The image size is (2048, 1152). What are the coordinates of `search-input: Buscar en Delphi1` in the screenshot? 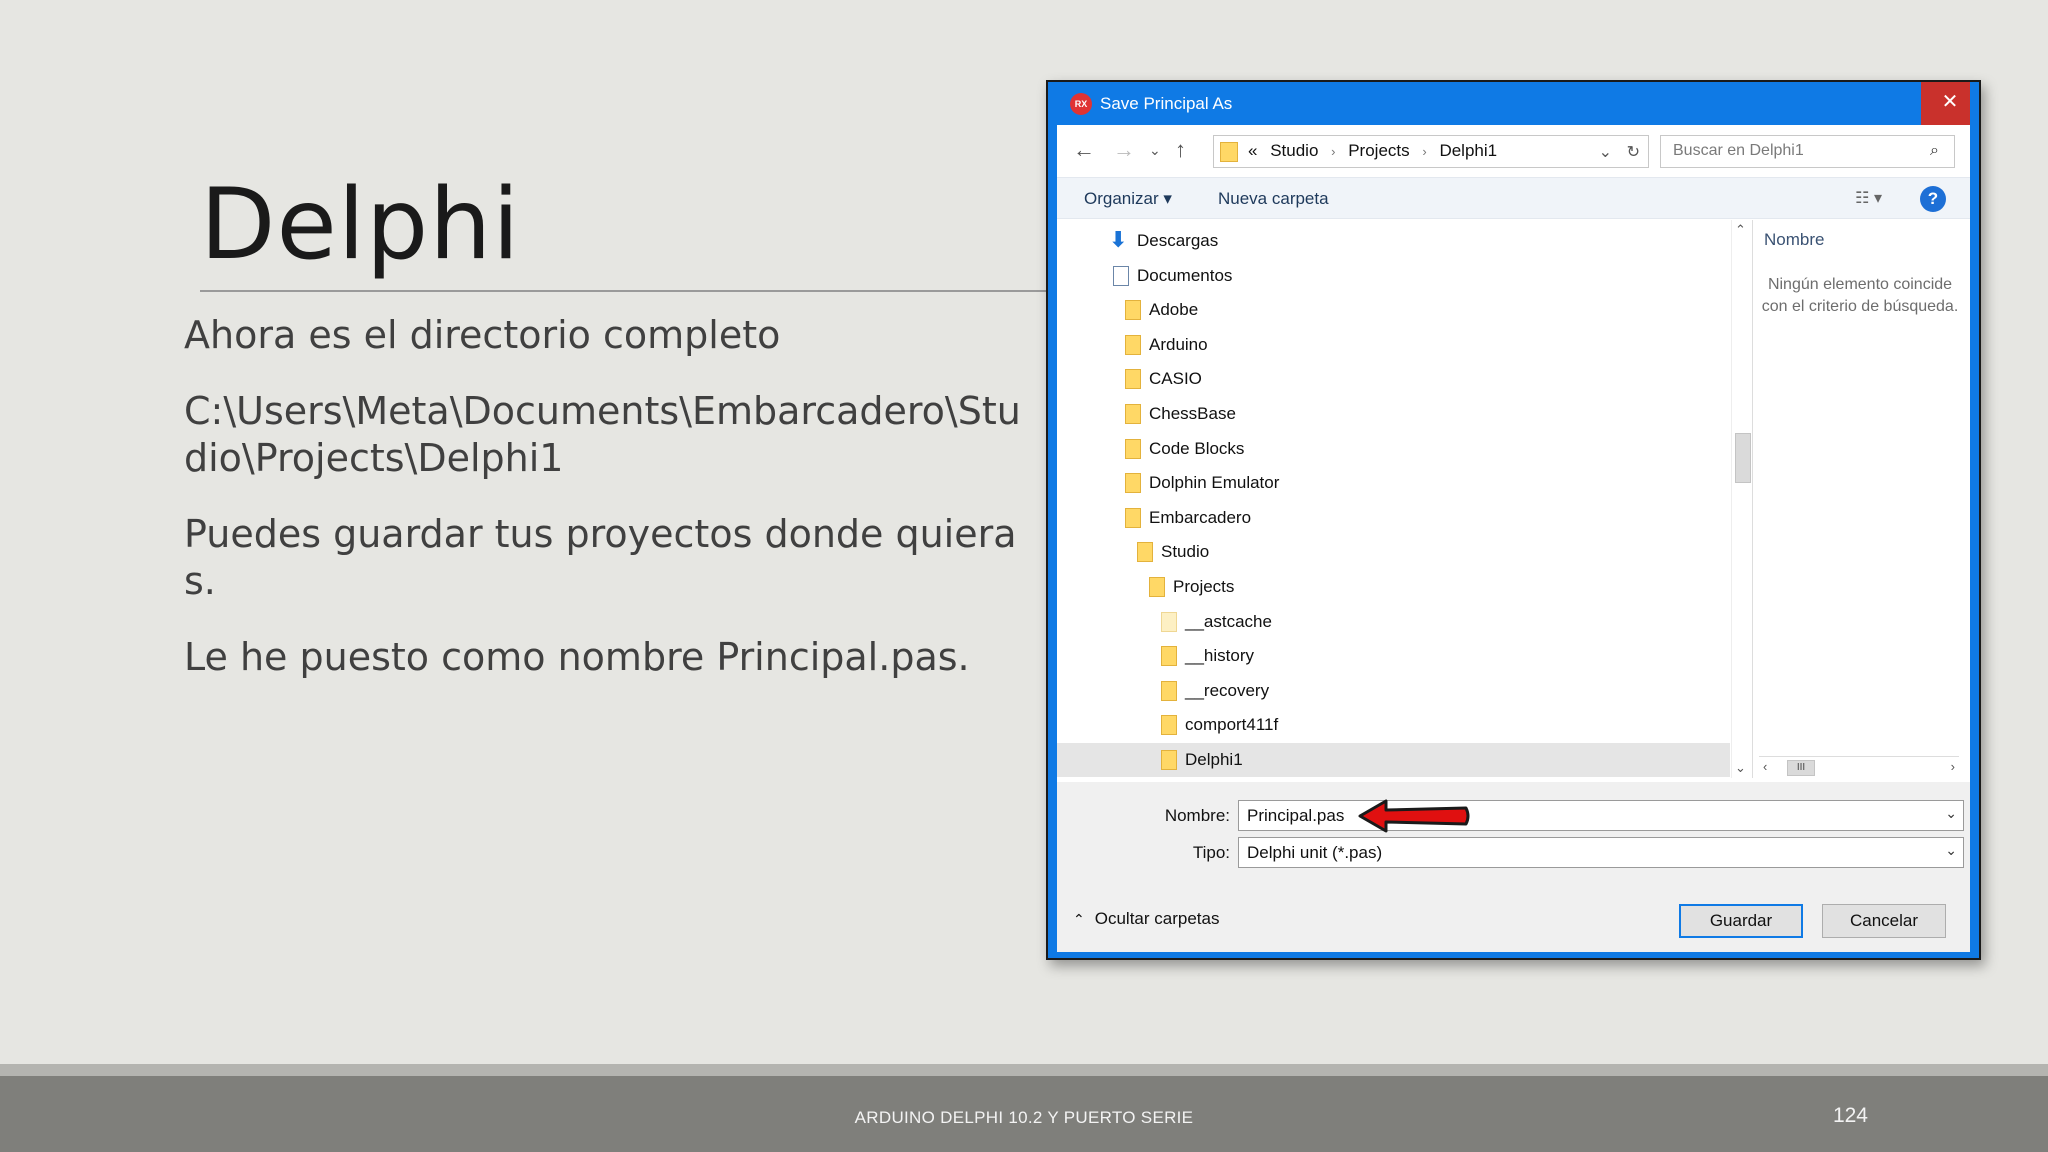 It's located at (1807, 151).